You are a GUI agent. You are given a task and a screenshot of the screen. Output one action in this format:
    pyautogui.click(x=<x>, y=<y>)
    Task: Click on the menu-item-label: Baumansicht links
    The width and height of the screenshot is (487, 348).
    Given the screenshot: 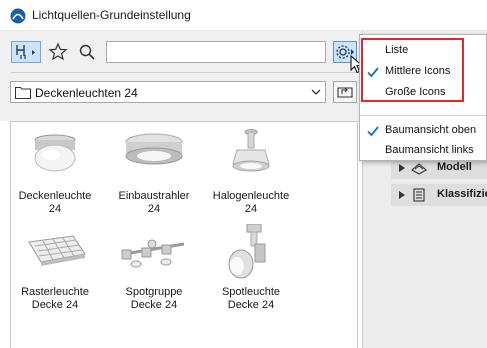 What is the action you would take?
    pyautogui.click(x=429, y=150)
    